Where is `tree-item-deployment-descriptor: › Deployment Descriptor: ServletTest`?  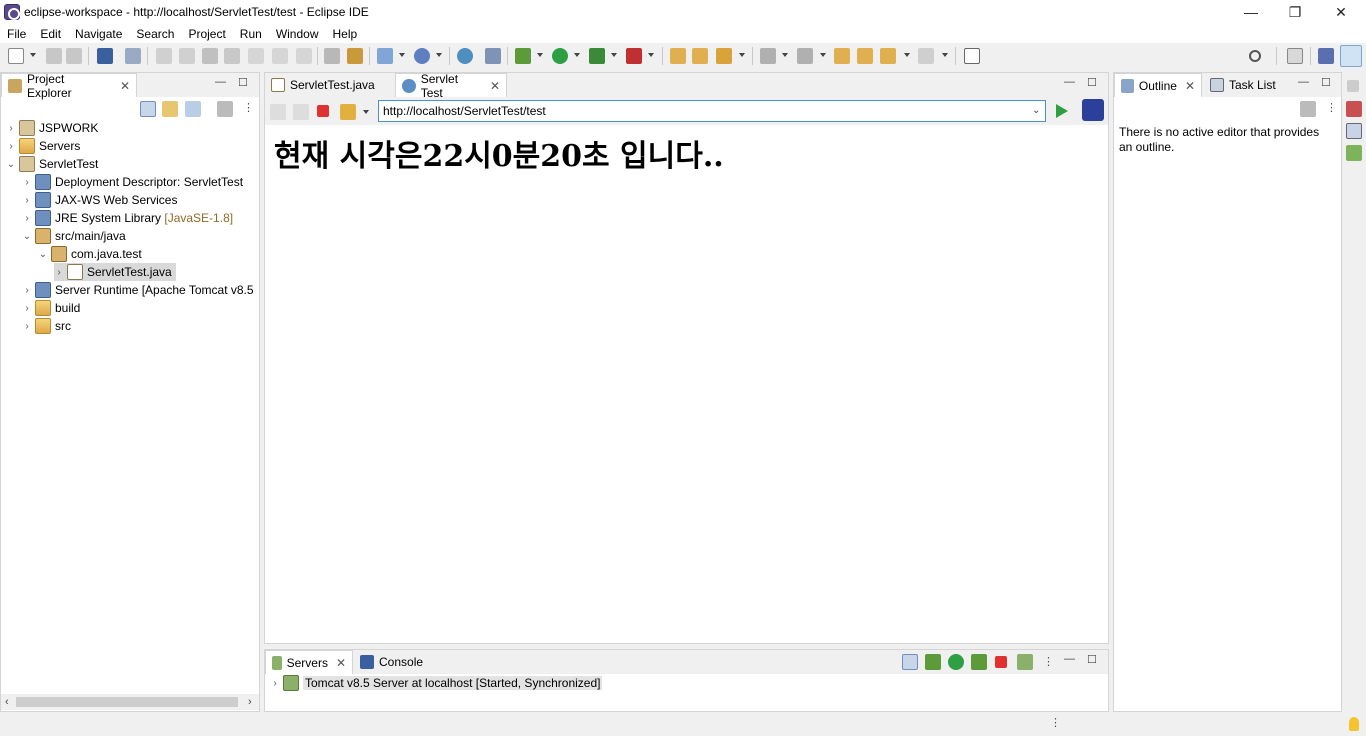 tree-item-deployment-descriptor: › Deployment Descriptor: ServletTest is located at coordinates (132, 182).